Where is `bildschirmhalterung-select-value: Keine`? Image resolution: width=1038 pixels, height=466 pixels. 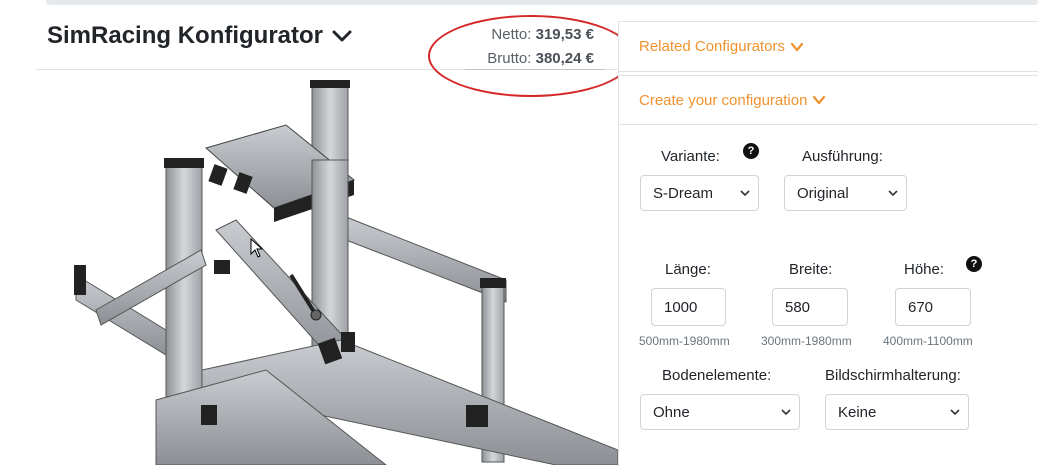
bildschirmhalterung-select-value: Keine is located at coordinates (857, 412).